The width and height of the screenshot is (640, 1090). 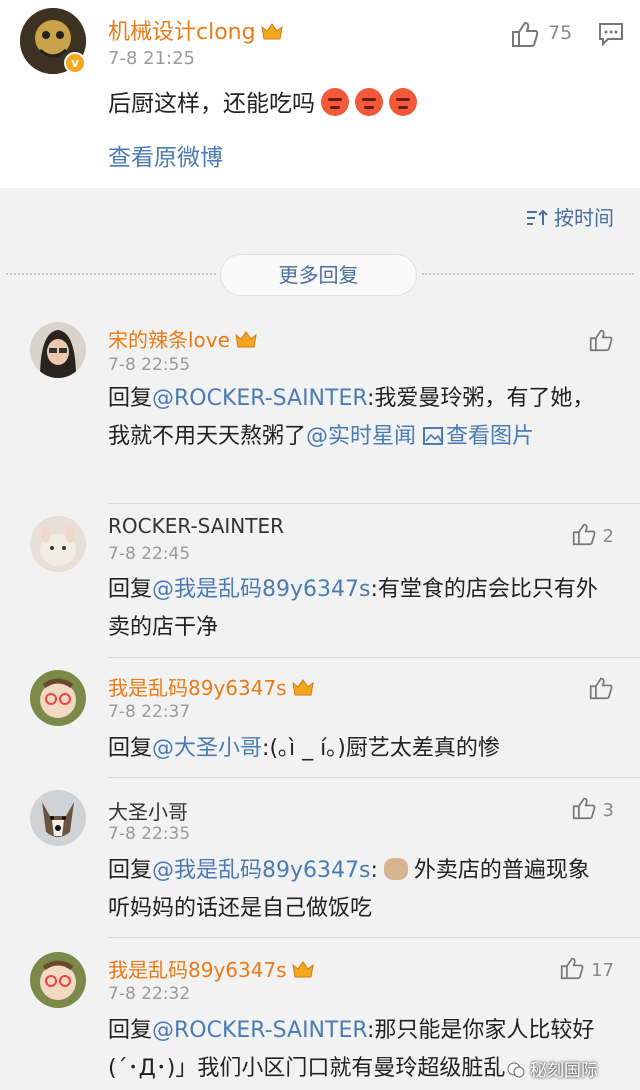 I want to click on like-button: 3, so click(x=592, y=808).